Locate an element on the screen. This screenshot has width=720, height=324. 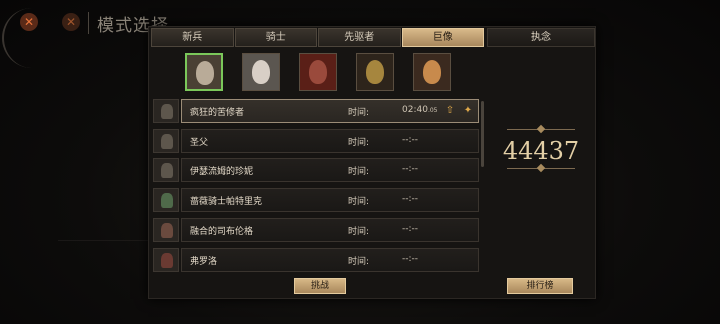
challenge-button: 挑战 is located at coordinates (320, 286).